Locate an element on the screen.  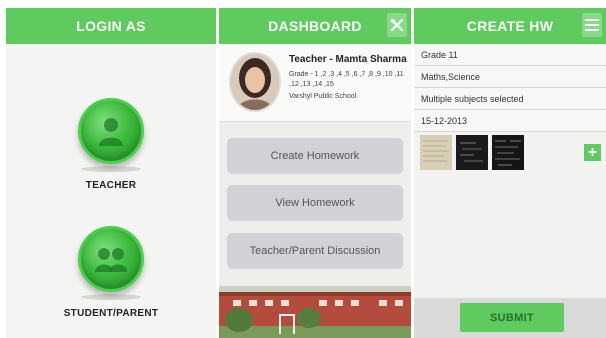
create-hw-title: CREATE HW is located at coordinates (510, 26).